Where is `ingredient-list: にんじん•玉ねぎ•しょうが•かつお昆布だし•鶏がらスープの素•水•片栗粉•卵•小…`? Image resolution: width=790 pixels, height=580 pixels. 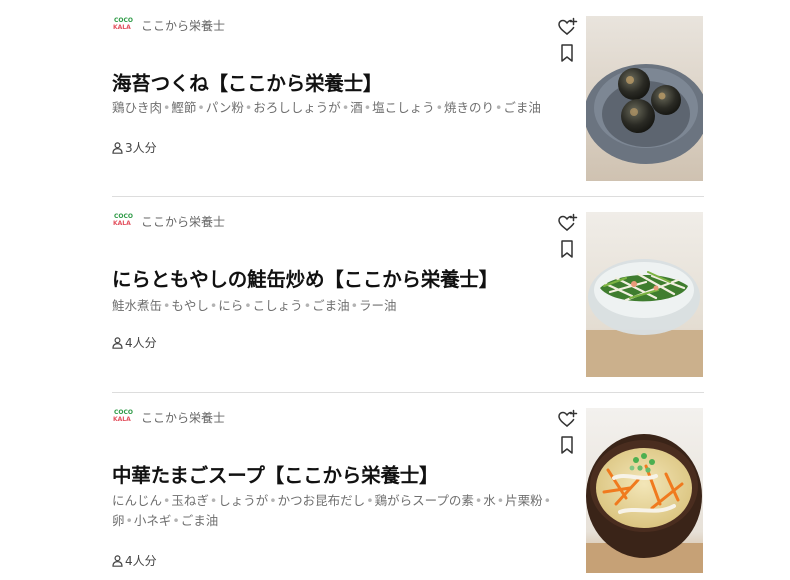 ingredient-list: にんじん•玉ねぎ•しょうが•かつお昆布だし•鶏がらスープの素•水•片栗粉•卵•小… is located at coordinates (337, 511).